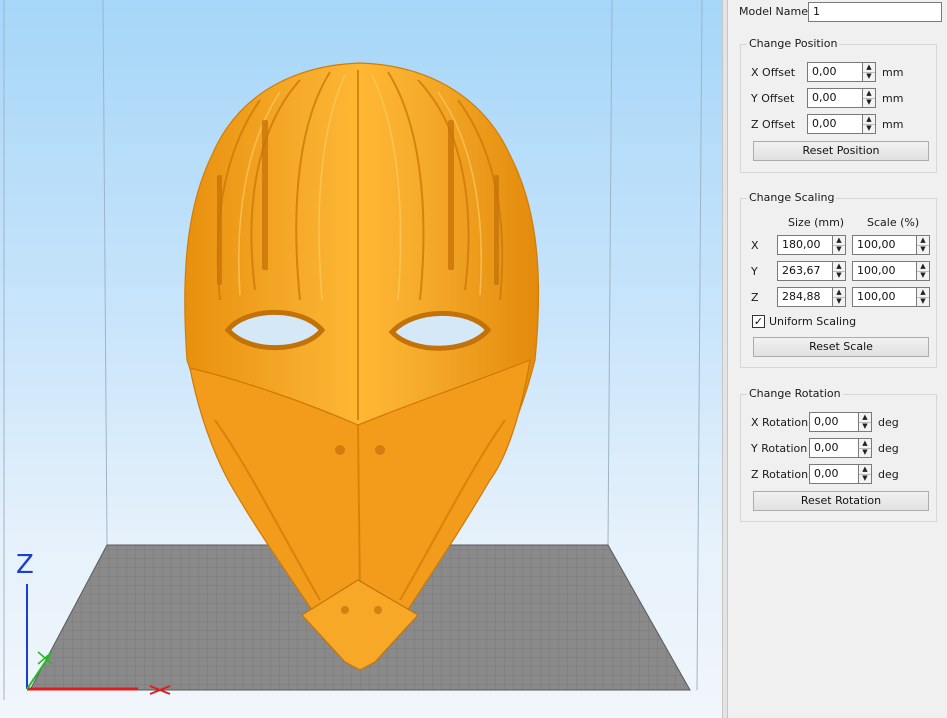 The image size is (947, 718). Describe the element at coordinates (440, 330) in the screenshot. I see `right-eye` at that location.